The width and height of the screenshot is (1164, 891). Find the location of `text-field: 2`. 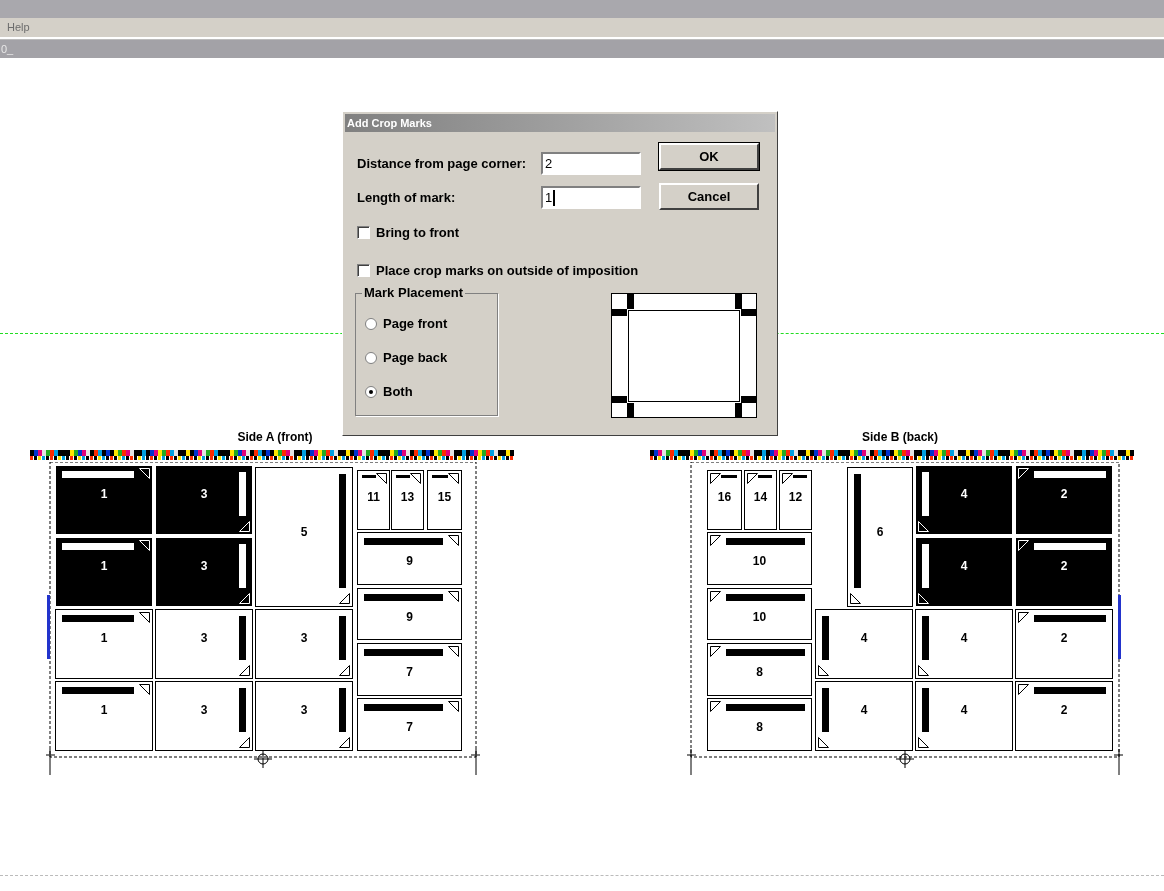

text-field: 2 is located at coordinates (591, 163).